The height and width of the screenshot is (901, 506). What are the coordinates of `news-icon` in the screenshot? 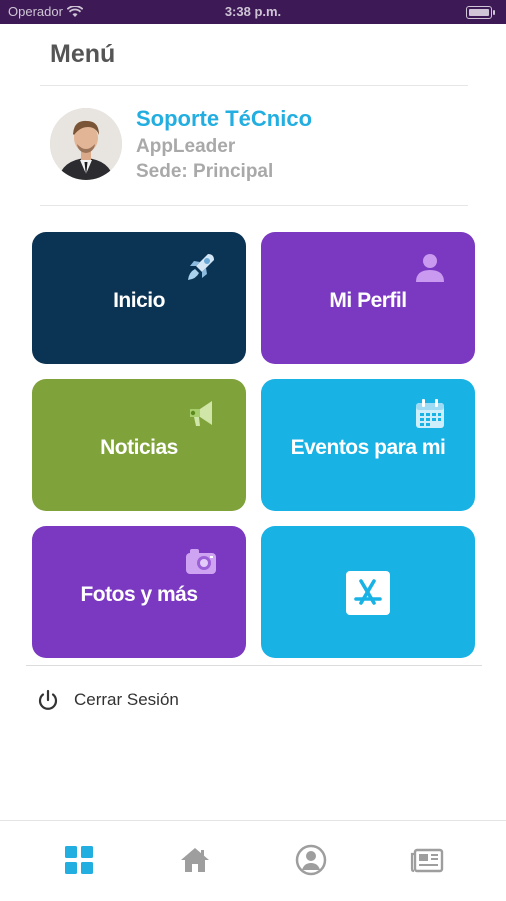 It's located at (427, 860).